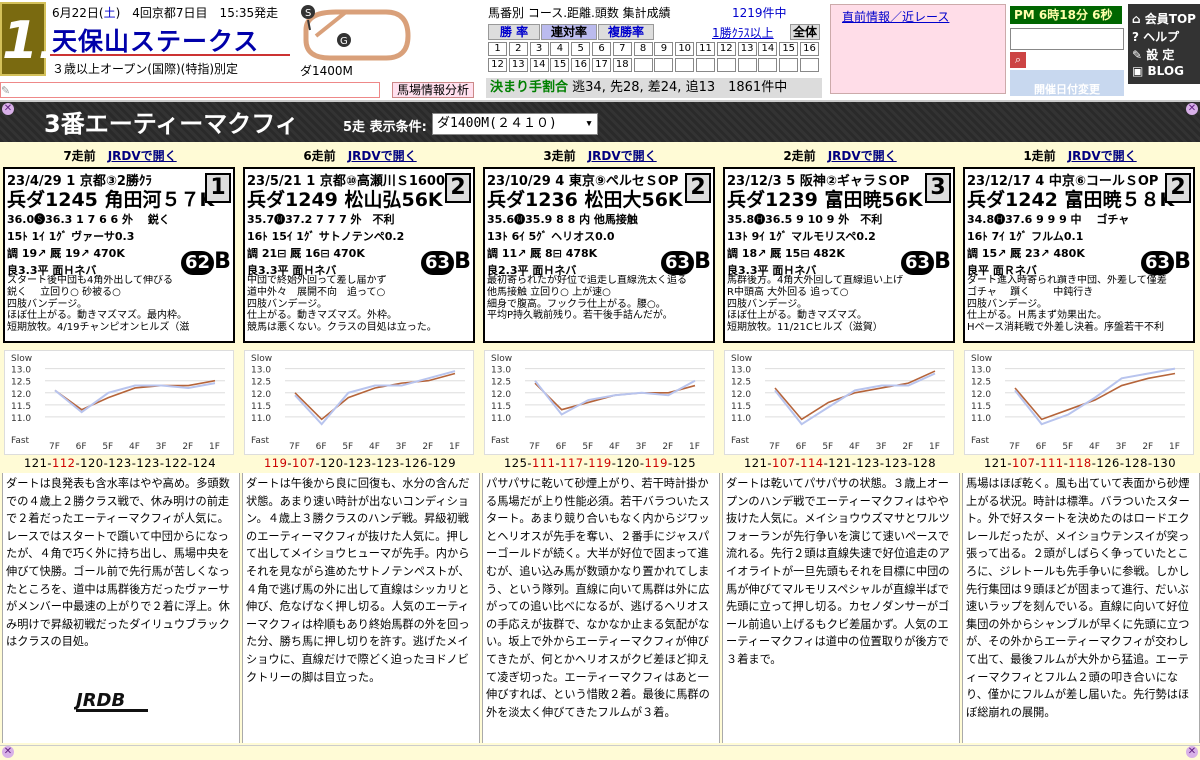  Describe the element at coordinates (560, 49) in the screenshot. I see `grid-cell: 4` at that location.